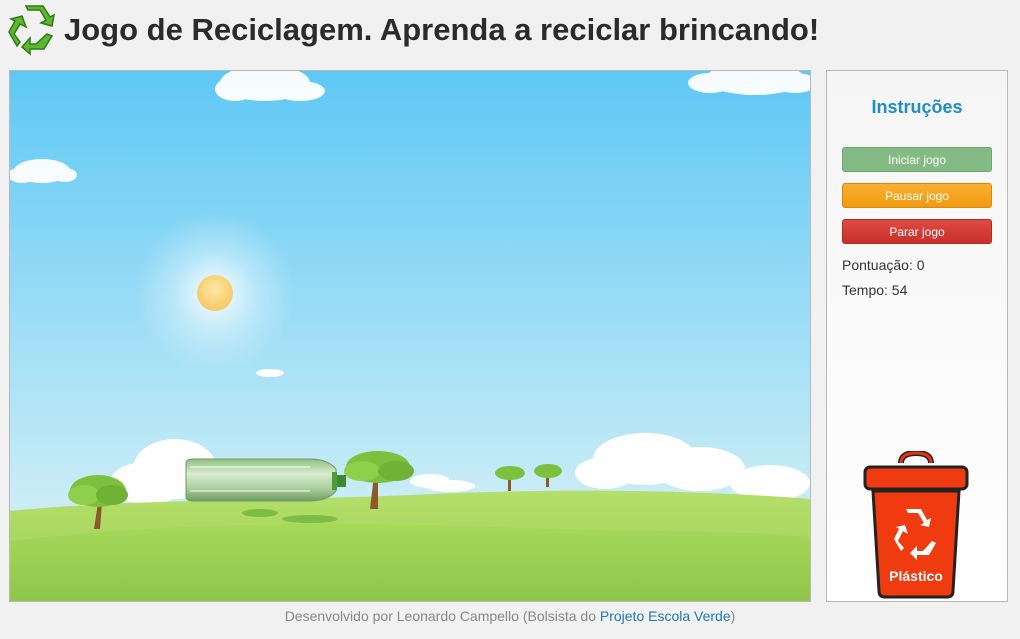 This screenshot has height=639, width=1020. I want to click on sun, so click(215, 293).